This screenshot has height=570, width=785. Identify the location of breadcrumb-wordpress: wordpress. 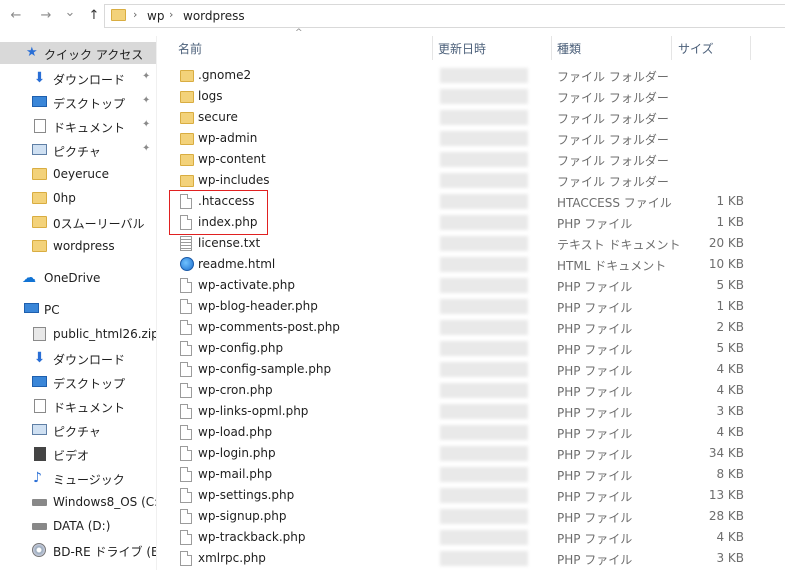
(214, 16).